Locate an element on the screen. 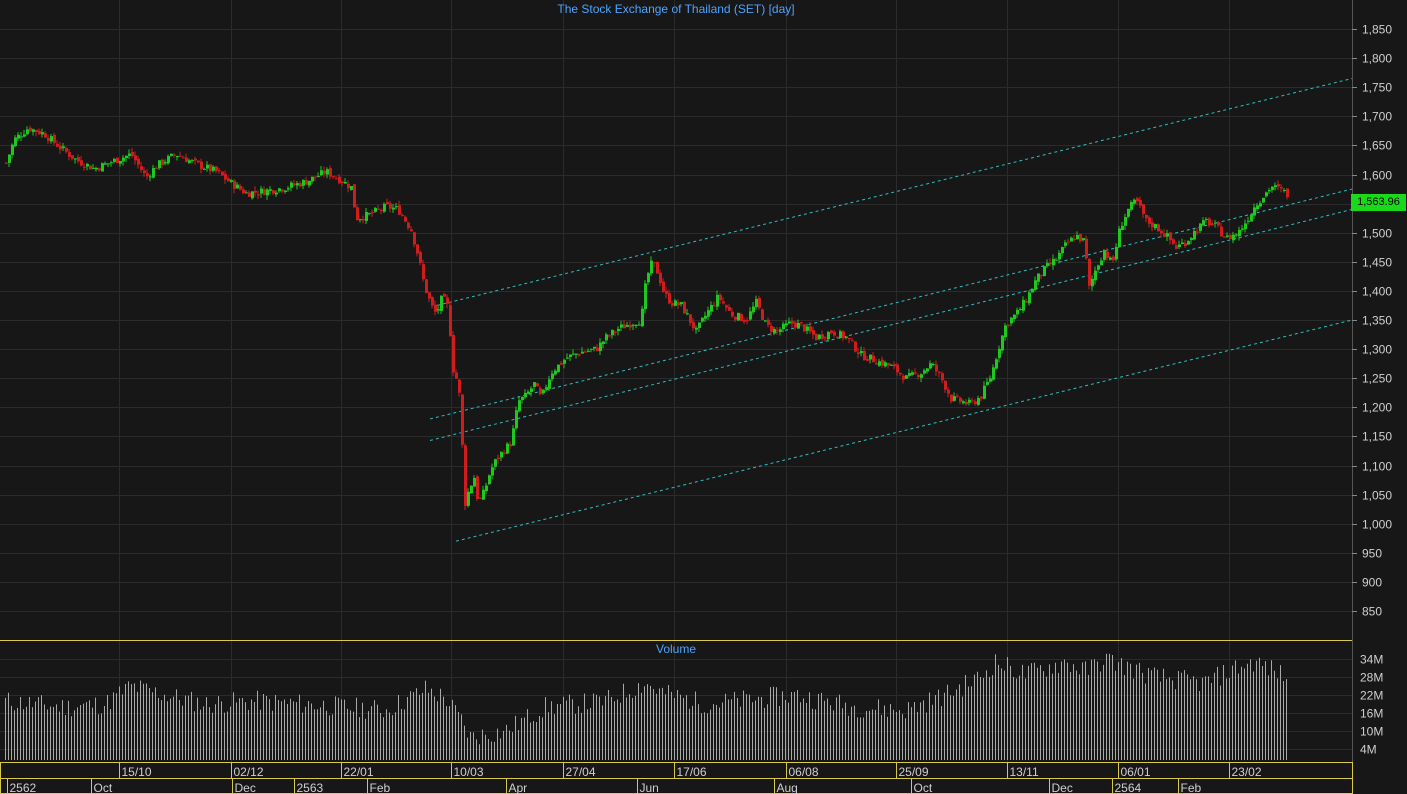 The image size is (1407, 794). volume-tick-label: 16M is located at coordinates (1371, 714).